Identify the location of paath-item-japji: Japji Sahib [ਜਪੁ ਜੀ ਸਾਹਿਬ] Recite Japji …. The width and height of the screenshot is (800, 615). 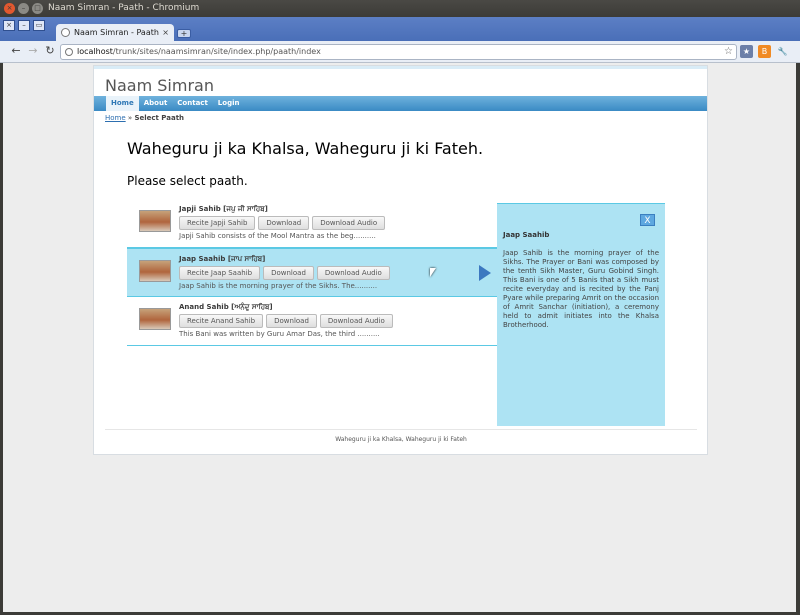
(312, 223).